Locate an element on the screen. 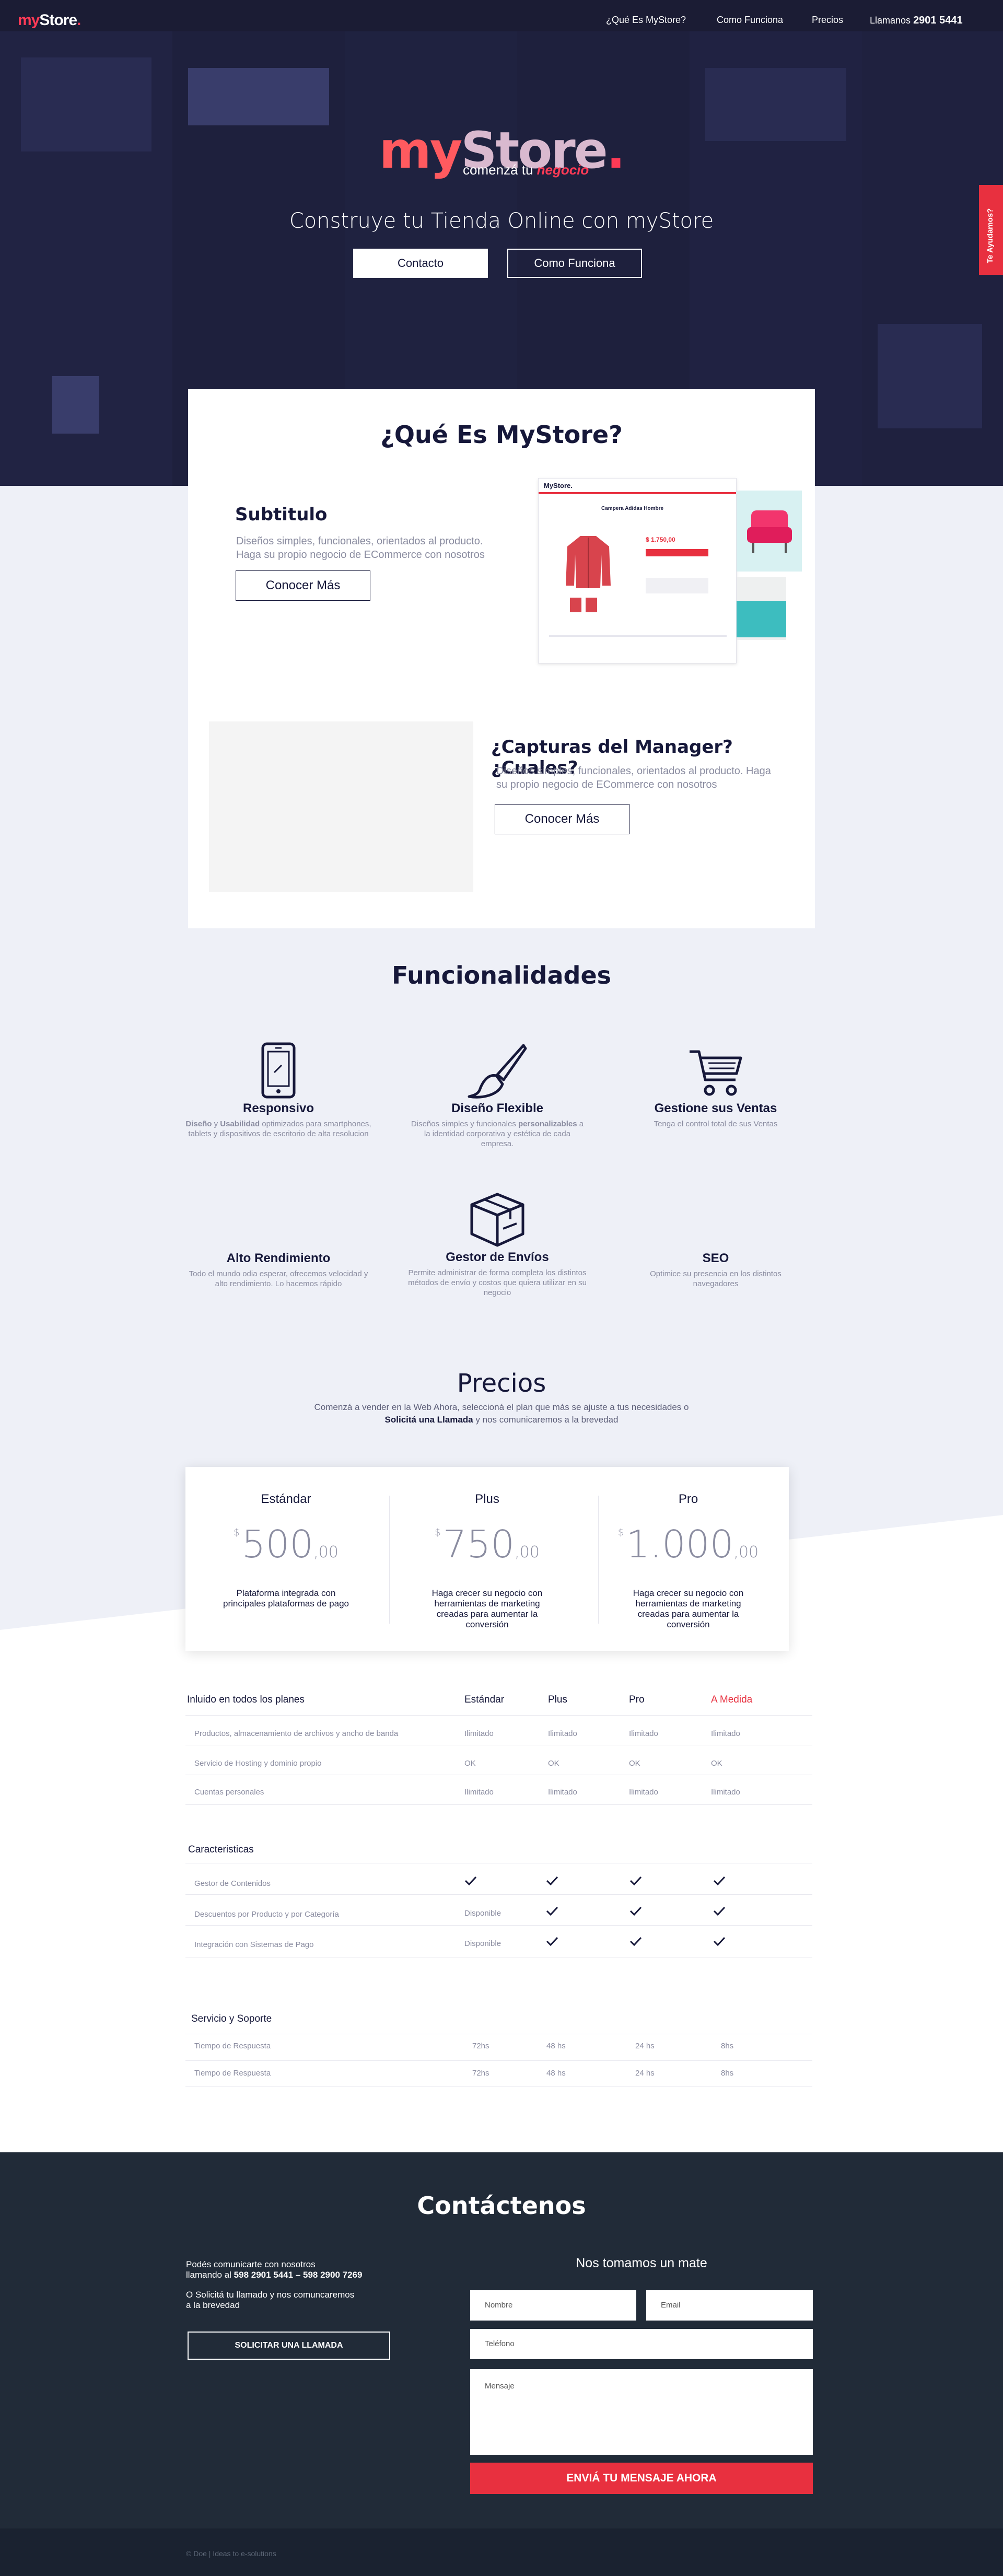 The height and width of the screenshot is (2576, 1003). mockup-bar is located at coordinates (637, 493).